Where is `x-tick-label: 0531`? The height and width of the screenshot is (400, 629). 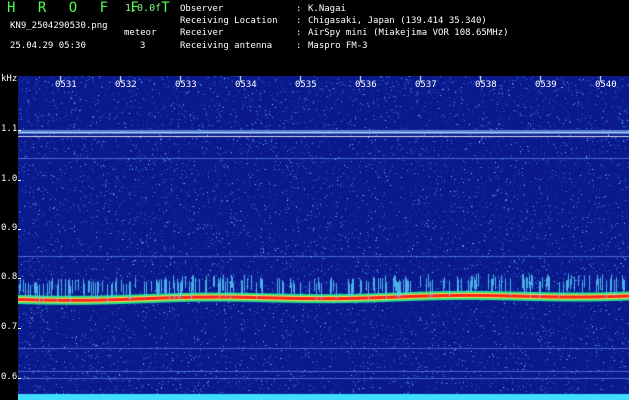 x-tick-label: 0531 is located at coordinates (66, 85).